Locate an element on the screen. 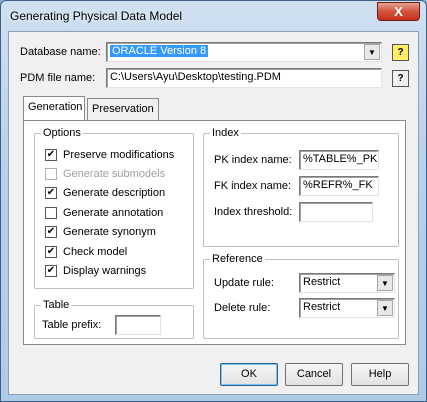 This screenshot has width=427, height=402. delete-rule-label: Delete rule: is located at coordinates (242, 308).